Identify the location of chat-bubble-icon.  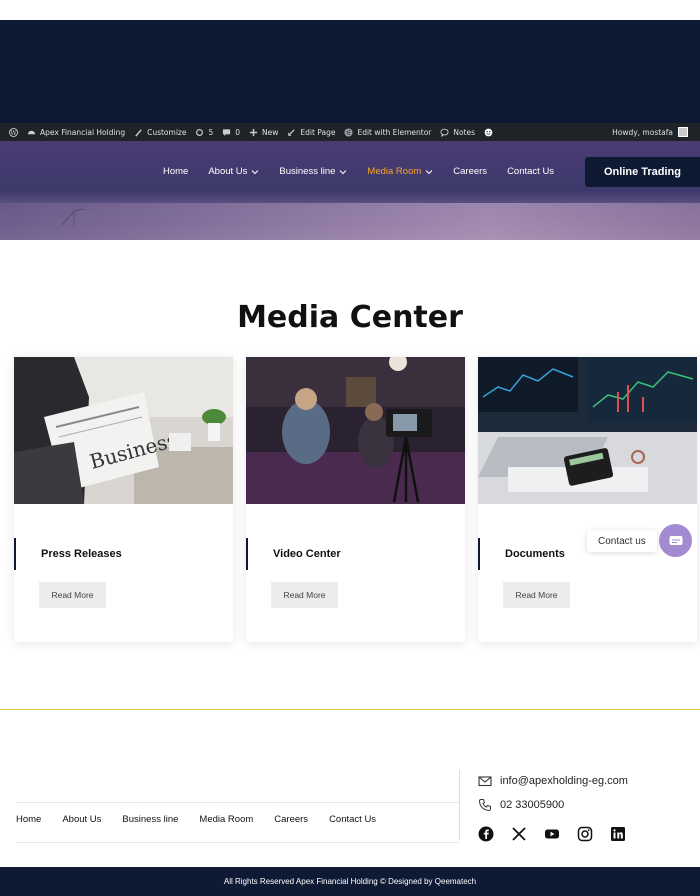
(675, 540).